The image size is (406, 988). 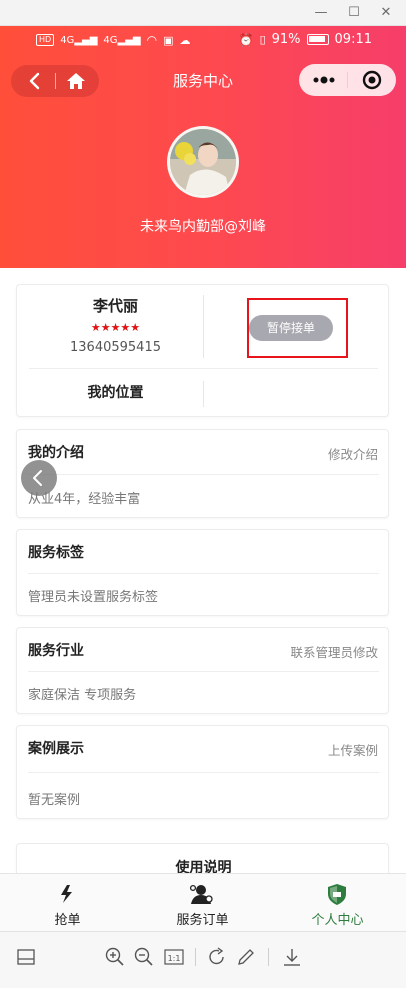 I want to click on avatar, so click(x=203, y=162).